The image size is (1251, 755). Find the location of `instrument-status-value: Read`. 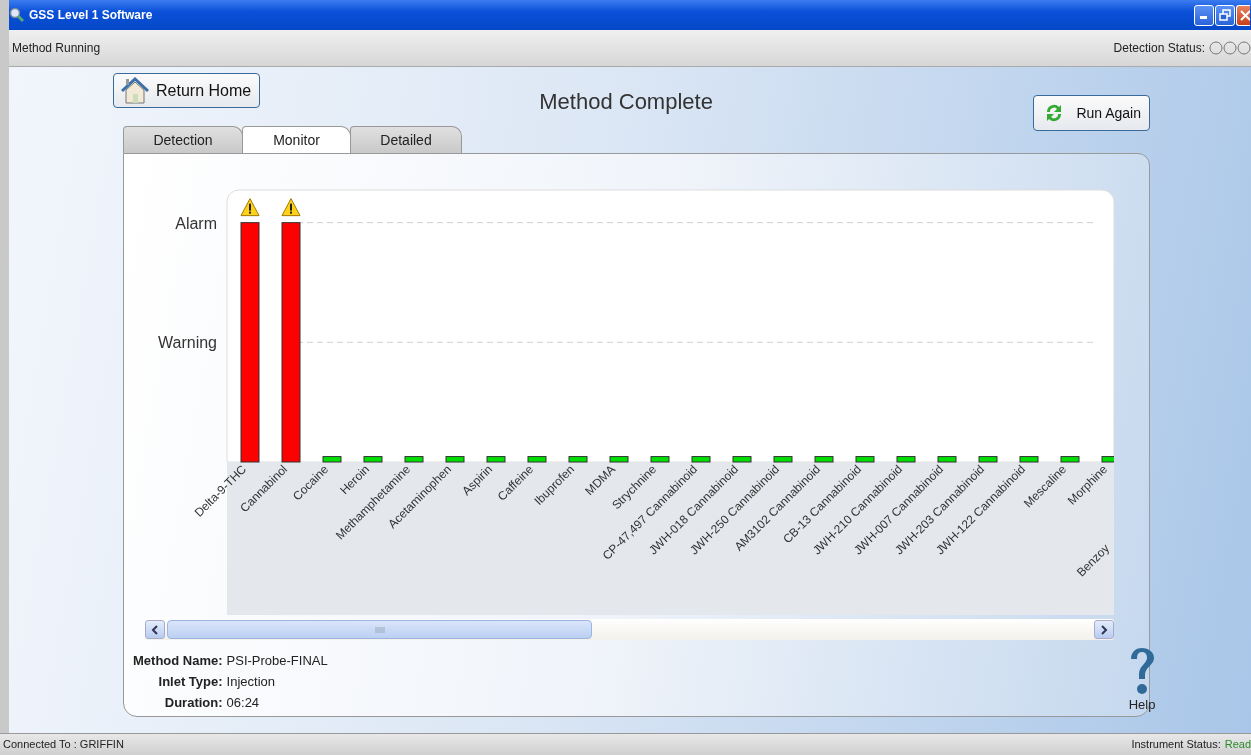

instrument-status-value: Read is located at coordinates (1237, 745).